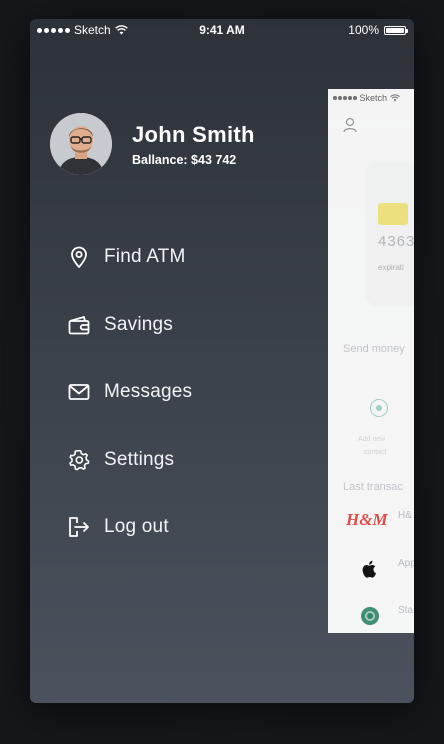 This screenshot has width=444, height=744. Describe the element at coordinates (222, 30) in the screenshot. I see `status-bar: Sketch 9:41 AM 100%` at that location.